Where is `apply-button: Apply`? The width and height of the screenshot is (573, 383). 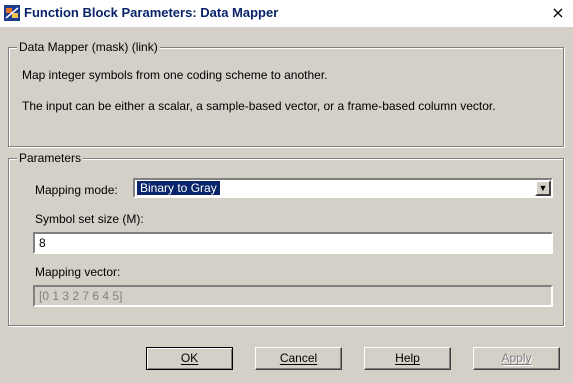 apply-button: Apply is located at coordinates (516, 358).